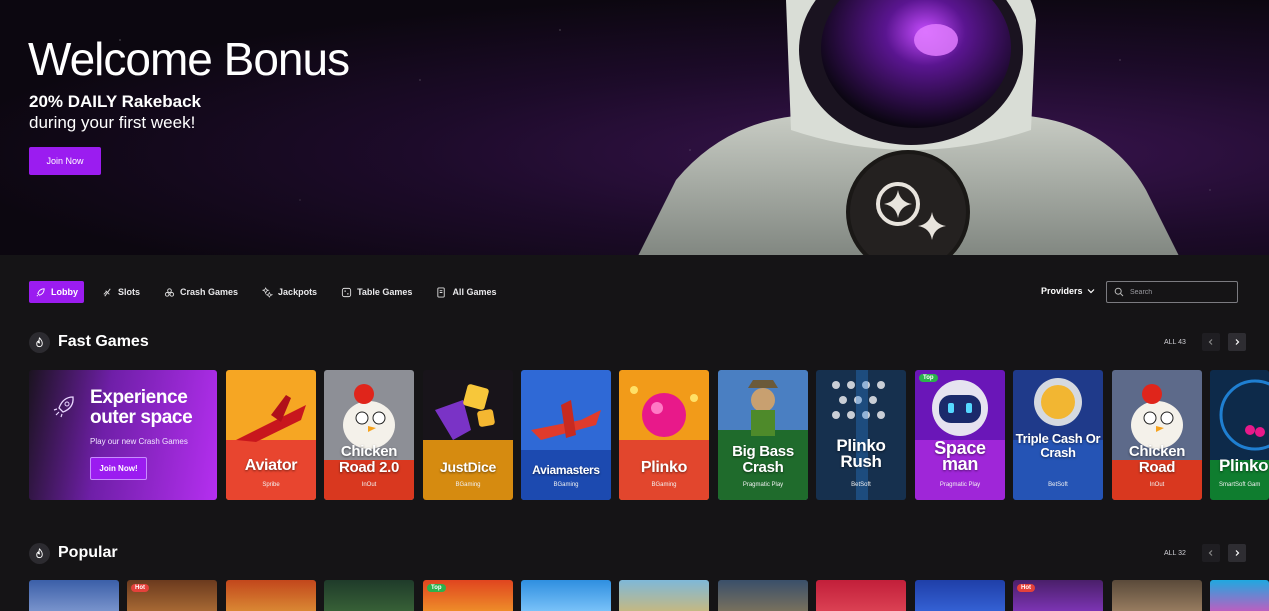 This screenshot has height=611, width=1269. What do you see at coordinates (64, 292) in the screenshot?
I see `tab-label: Lobby` at bounding box center [64, 292].